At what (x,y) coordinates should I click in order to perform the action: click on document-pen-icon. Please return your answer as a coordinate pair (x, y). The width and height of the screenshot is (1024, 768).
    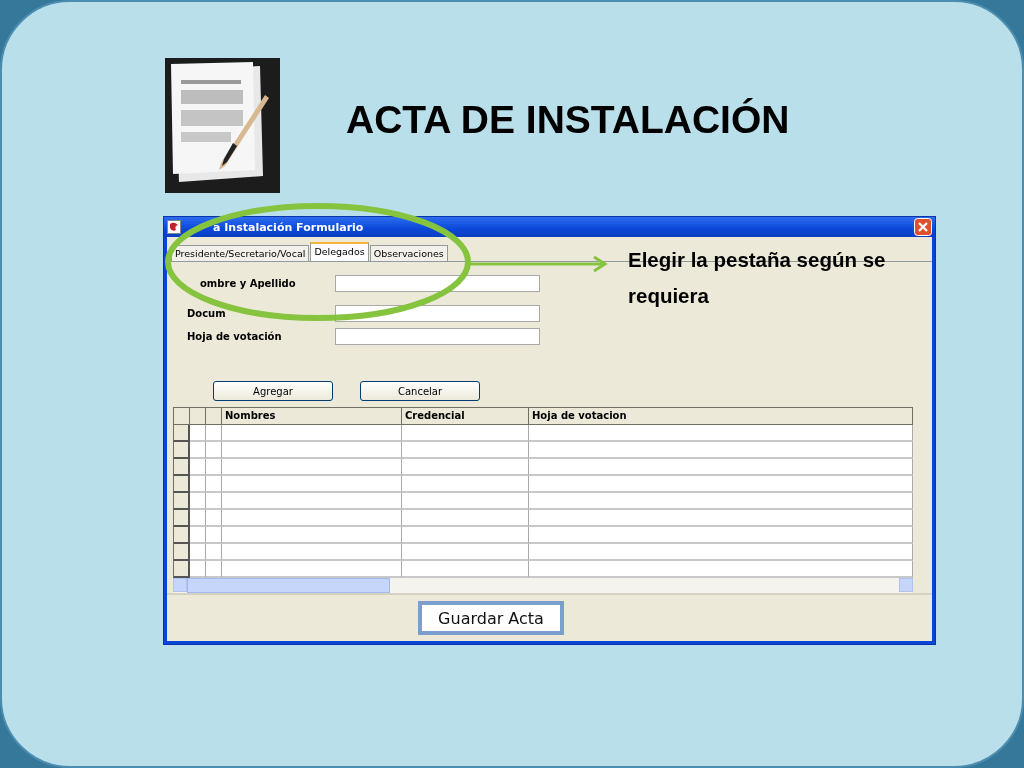
    Looking at the image, I should click on (222, 125).